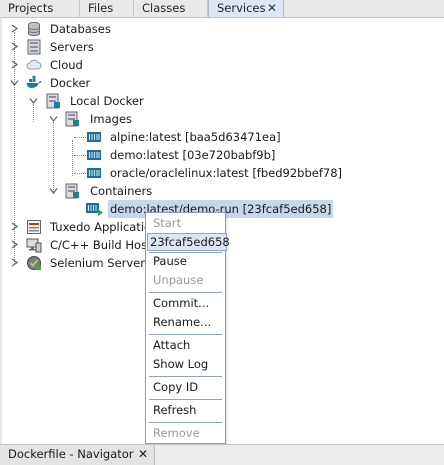 This screenshot has width=444, height=465. I want to click on tree-node-label: Selenium Server, so click(97, 263).